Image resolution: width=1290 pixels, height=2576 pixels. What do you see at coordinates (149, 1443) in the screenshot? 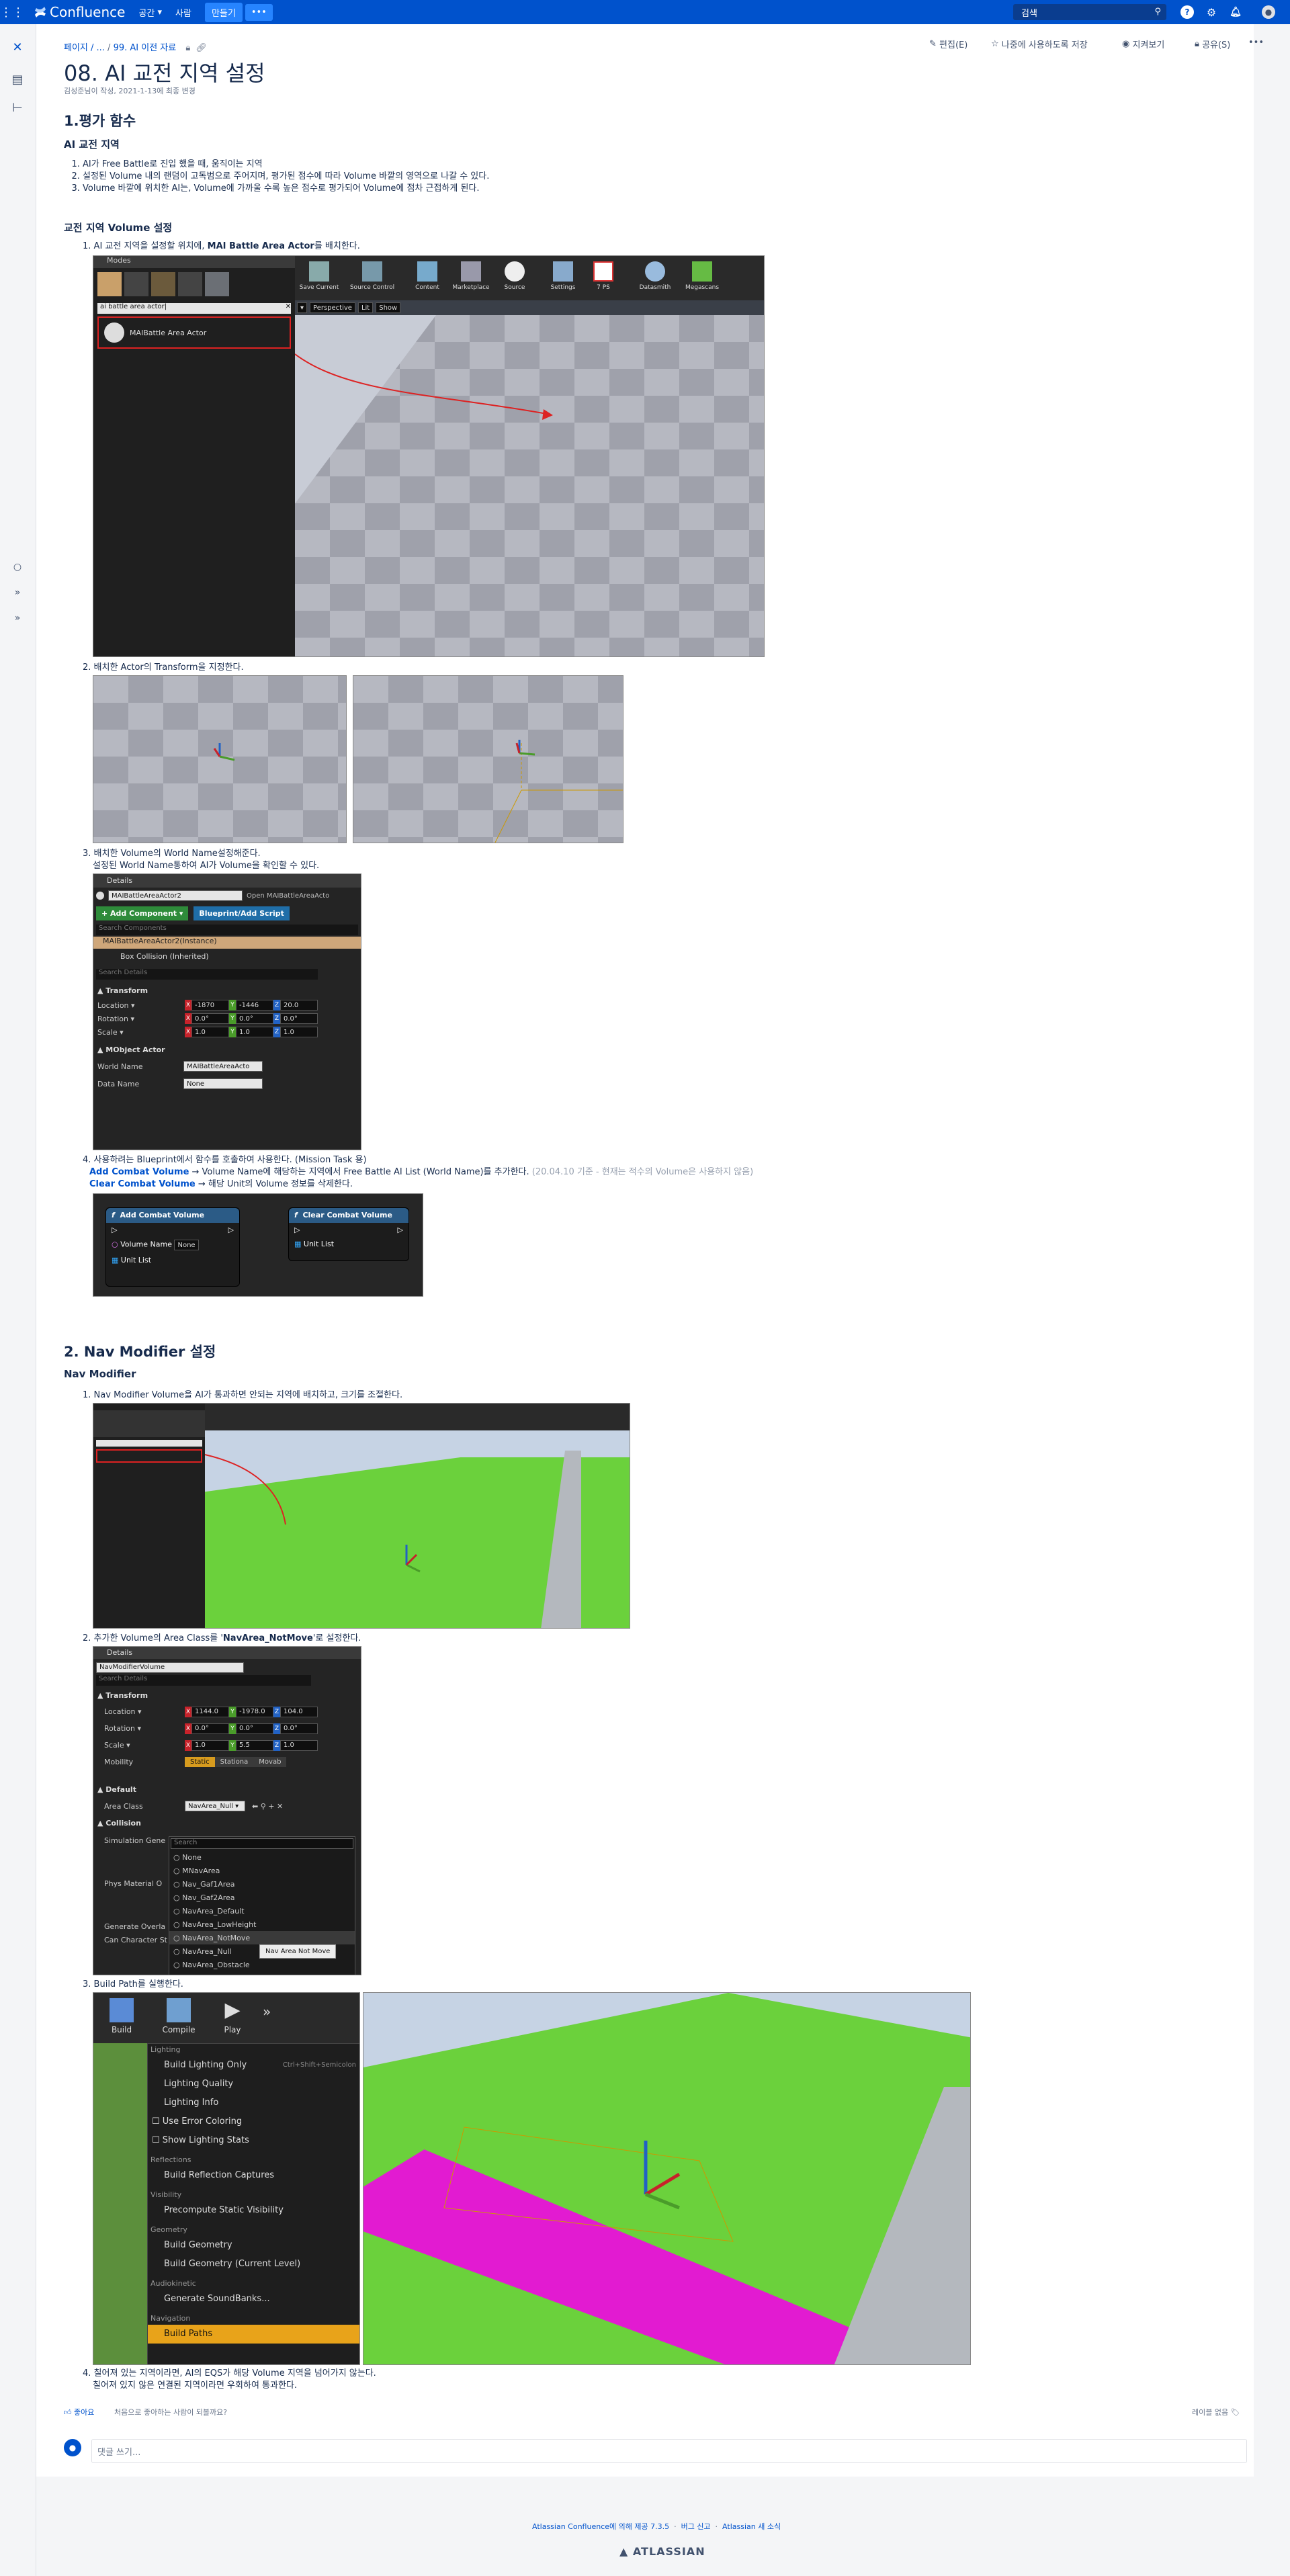
I see `modes-search-input` at bounding box center [149, 1443].